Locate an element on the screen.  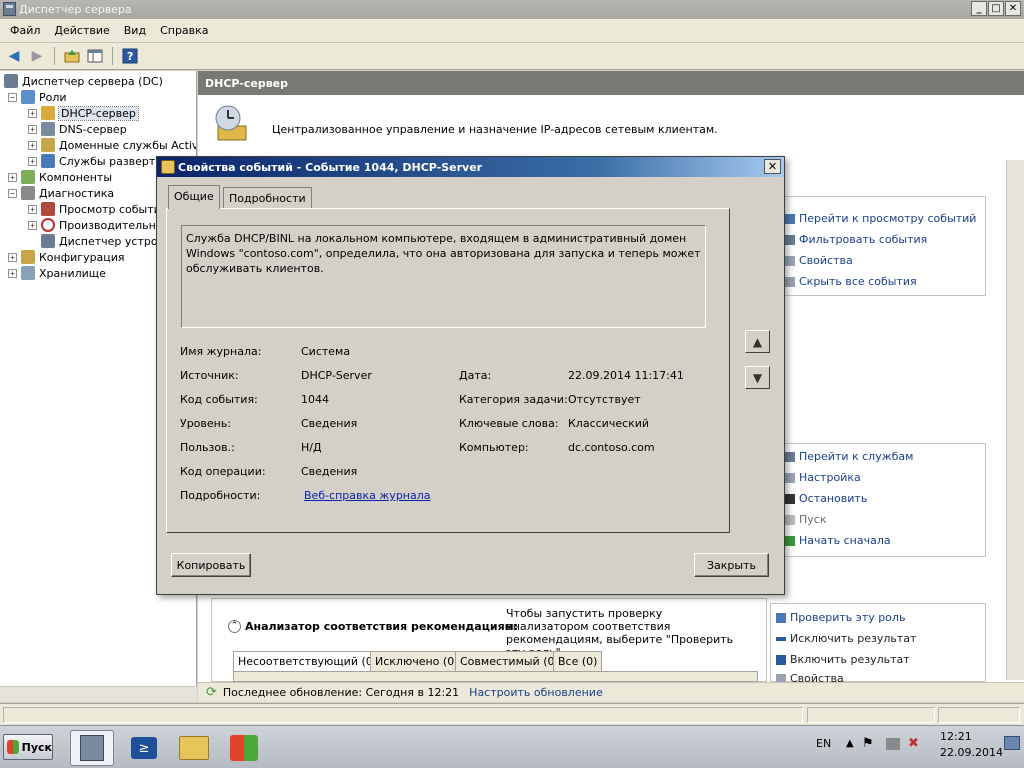
tab-excluded: Исключено (0) is located at coordinates (417, 661).